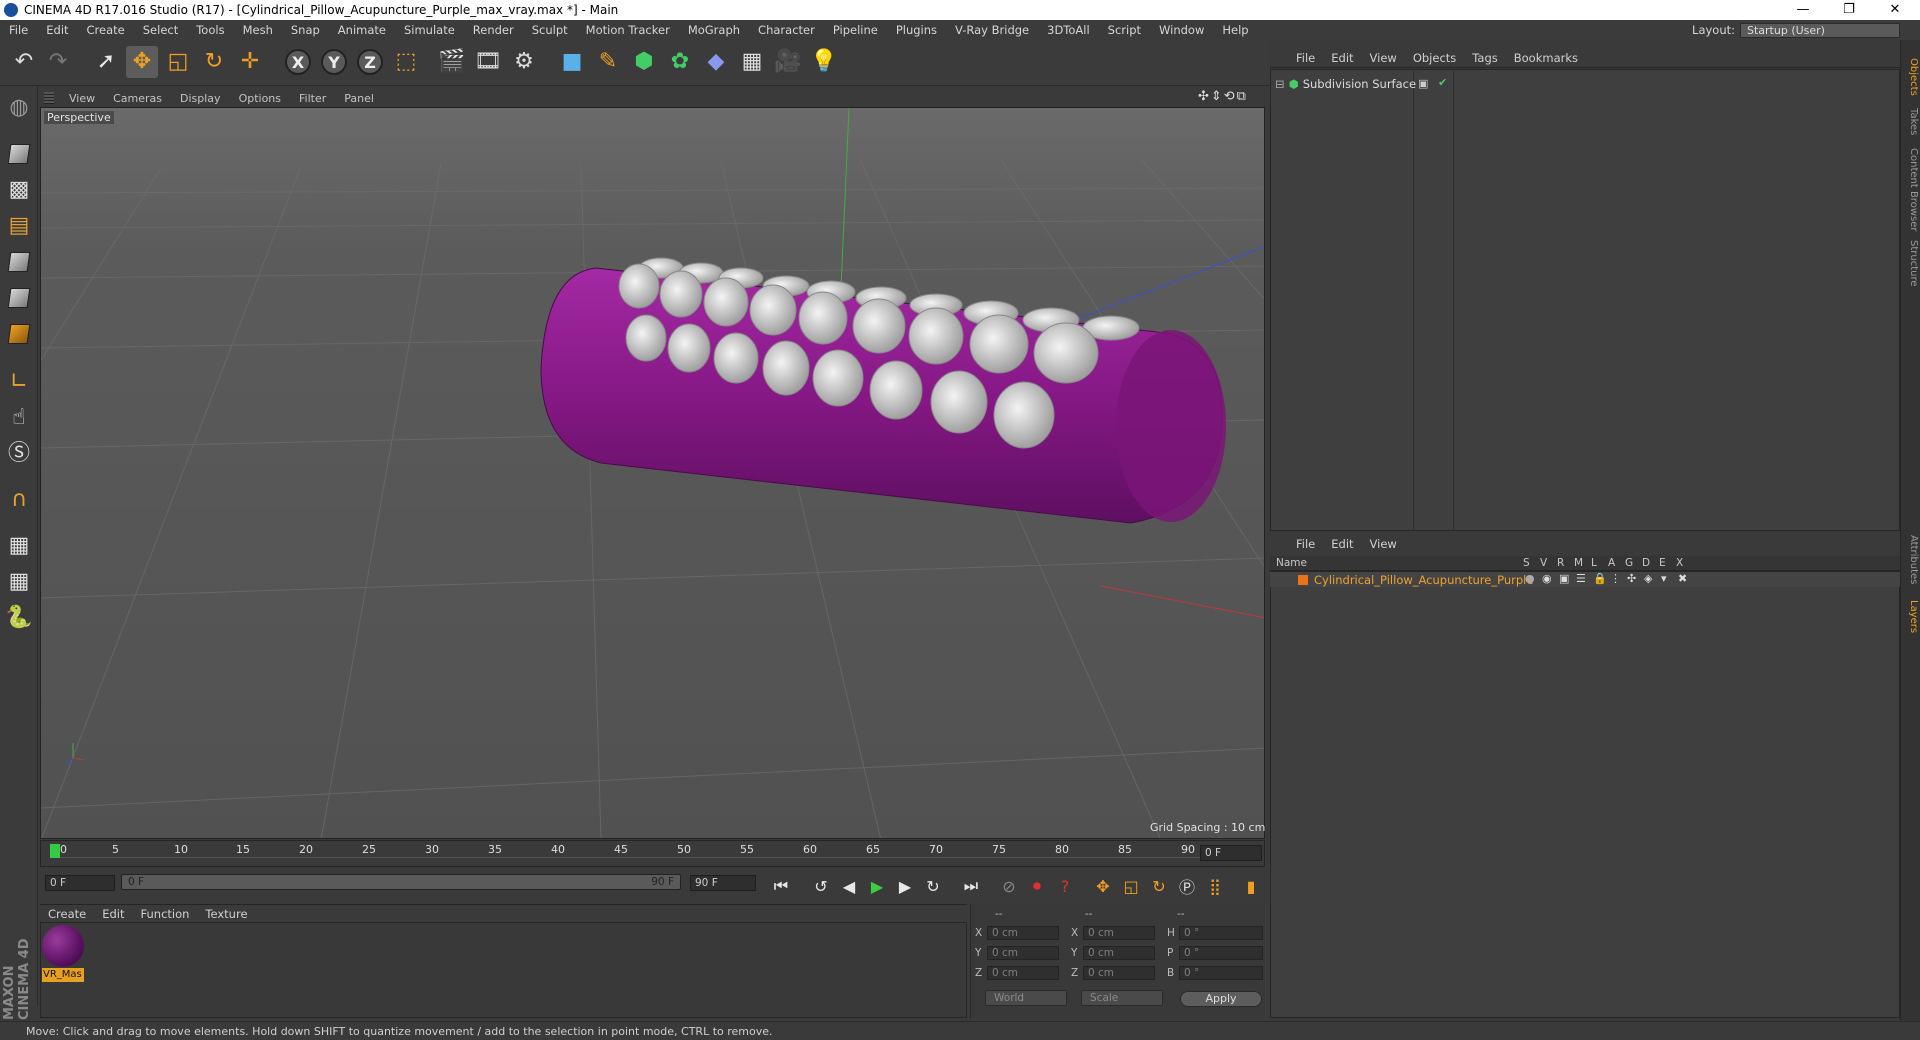 The height and width of the screenshot is (1040, 1920). I want to click on objects-menu-bookmarks: Bookmarks, so click(1546, 58).